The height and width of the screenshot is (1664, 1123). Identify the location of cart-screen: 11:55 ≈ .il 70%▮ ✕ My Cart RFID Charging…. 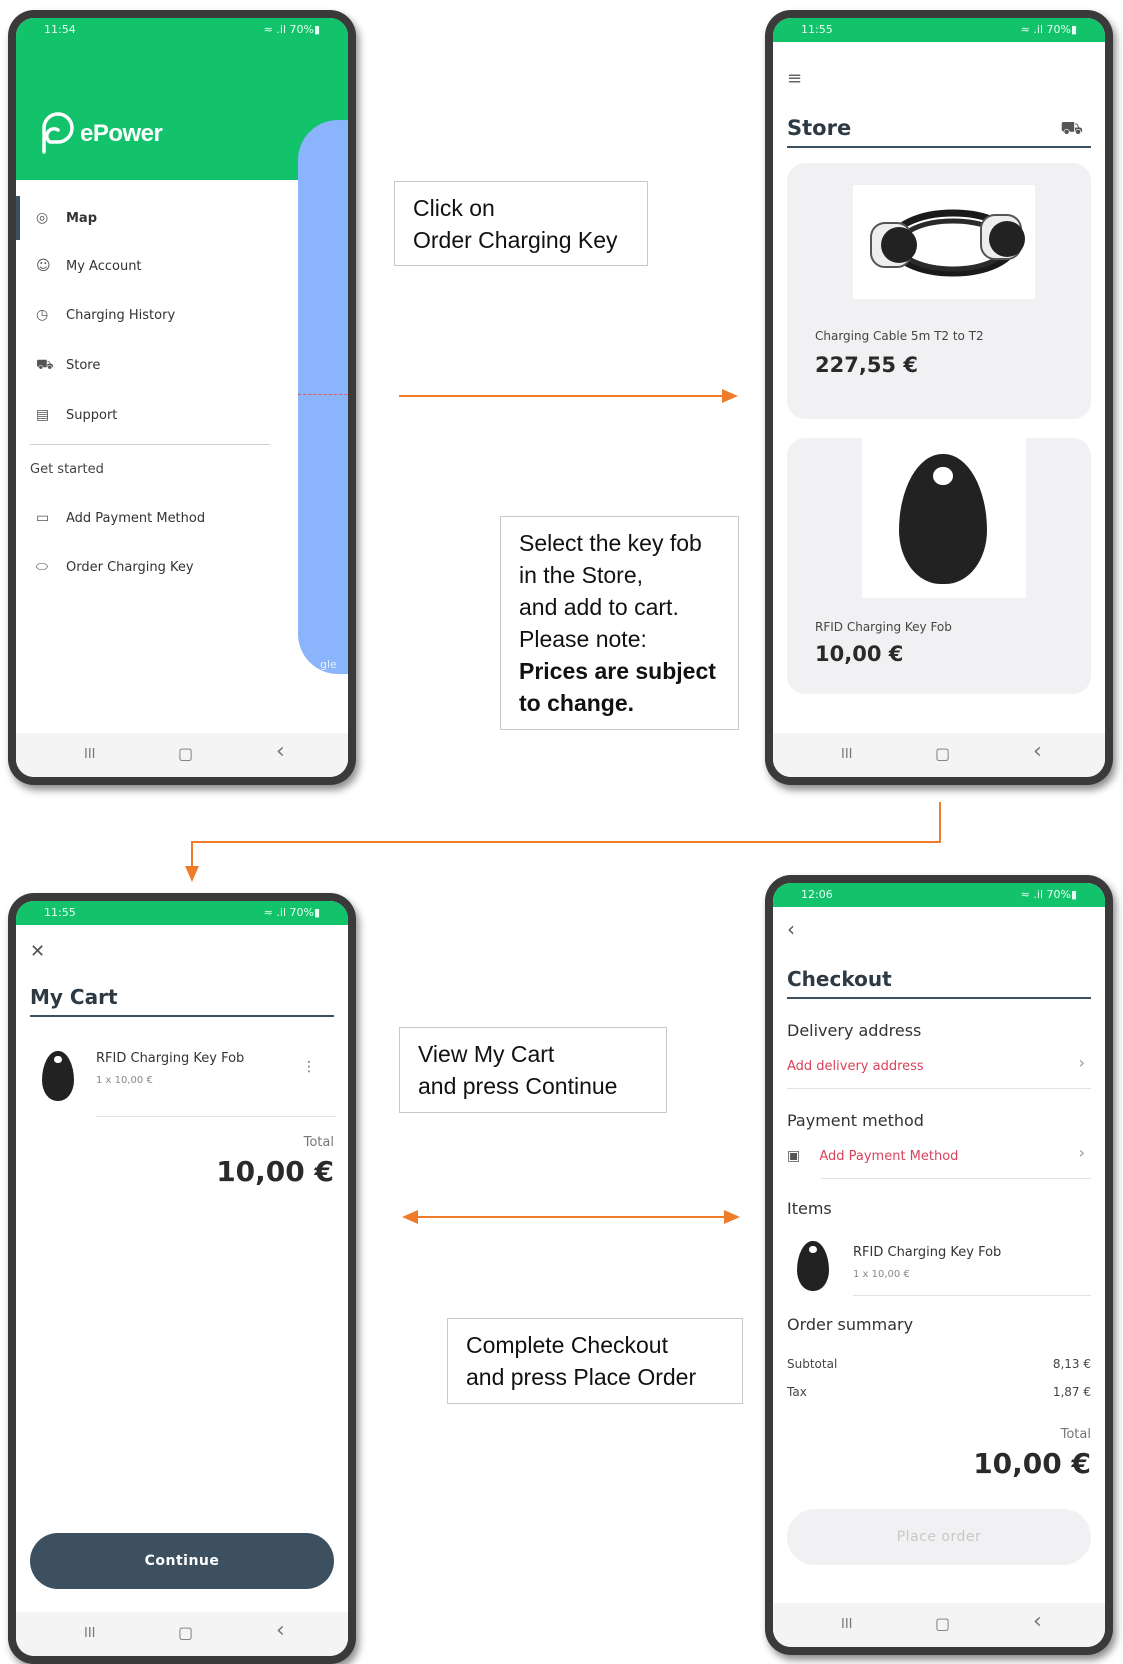
(182, 1278).